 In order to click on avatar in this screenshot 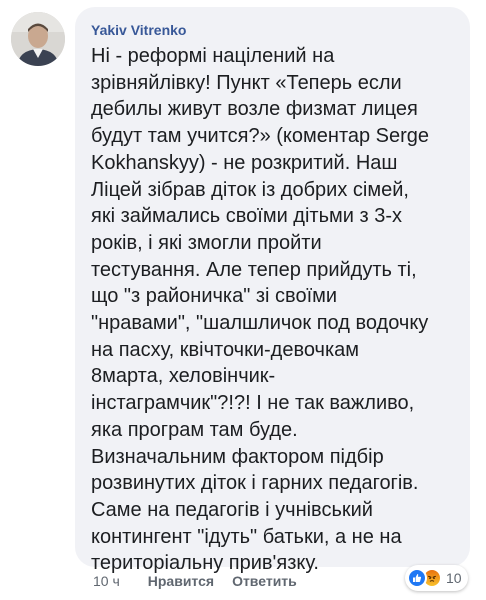, I will do `click(38, 39)`.